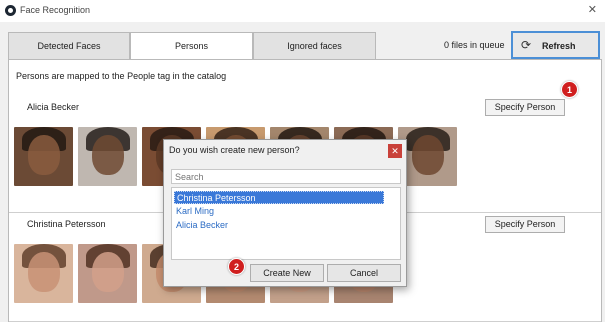  Describe the element at coordinates (279, 197) in the screenshot. I see `list-item: Christina Petersson` at that location.